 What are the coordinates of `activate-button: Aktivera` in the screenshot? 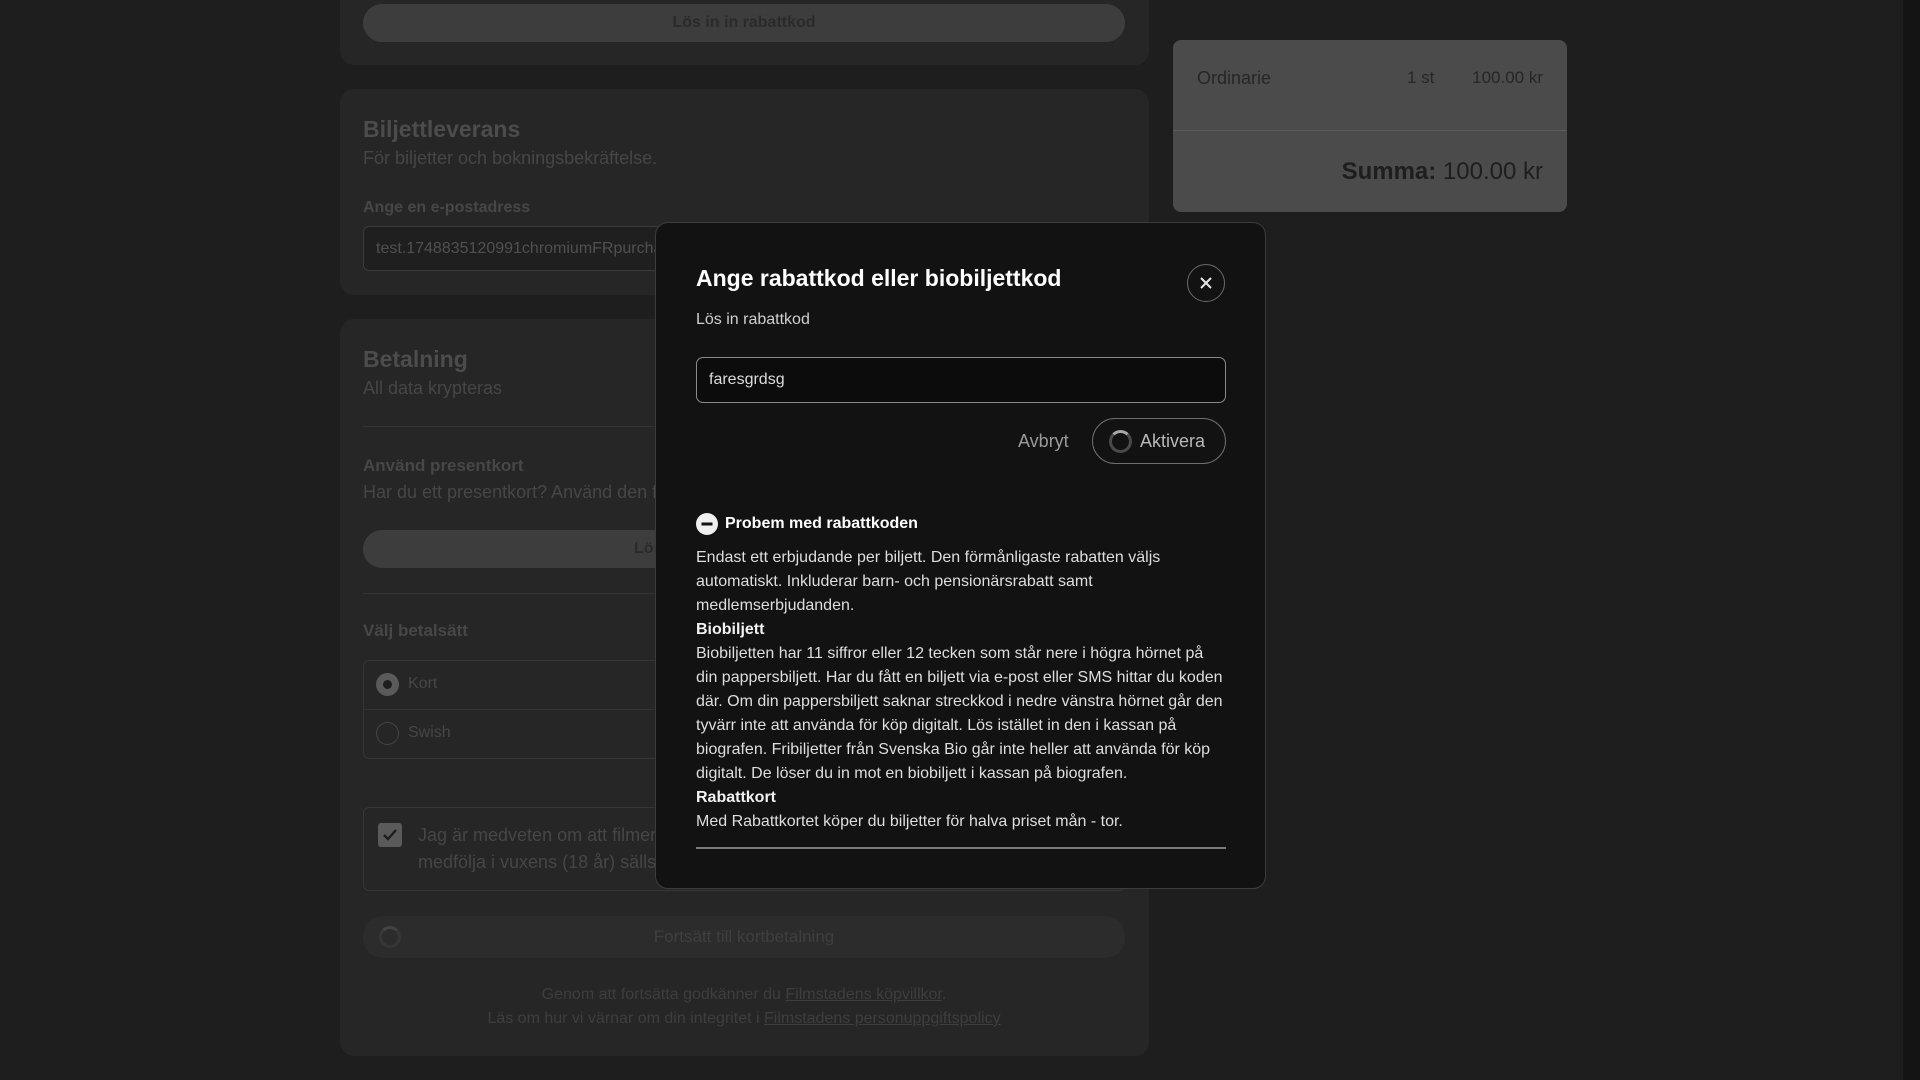 It's located at (1159, 441).